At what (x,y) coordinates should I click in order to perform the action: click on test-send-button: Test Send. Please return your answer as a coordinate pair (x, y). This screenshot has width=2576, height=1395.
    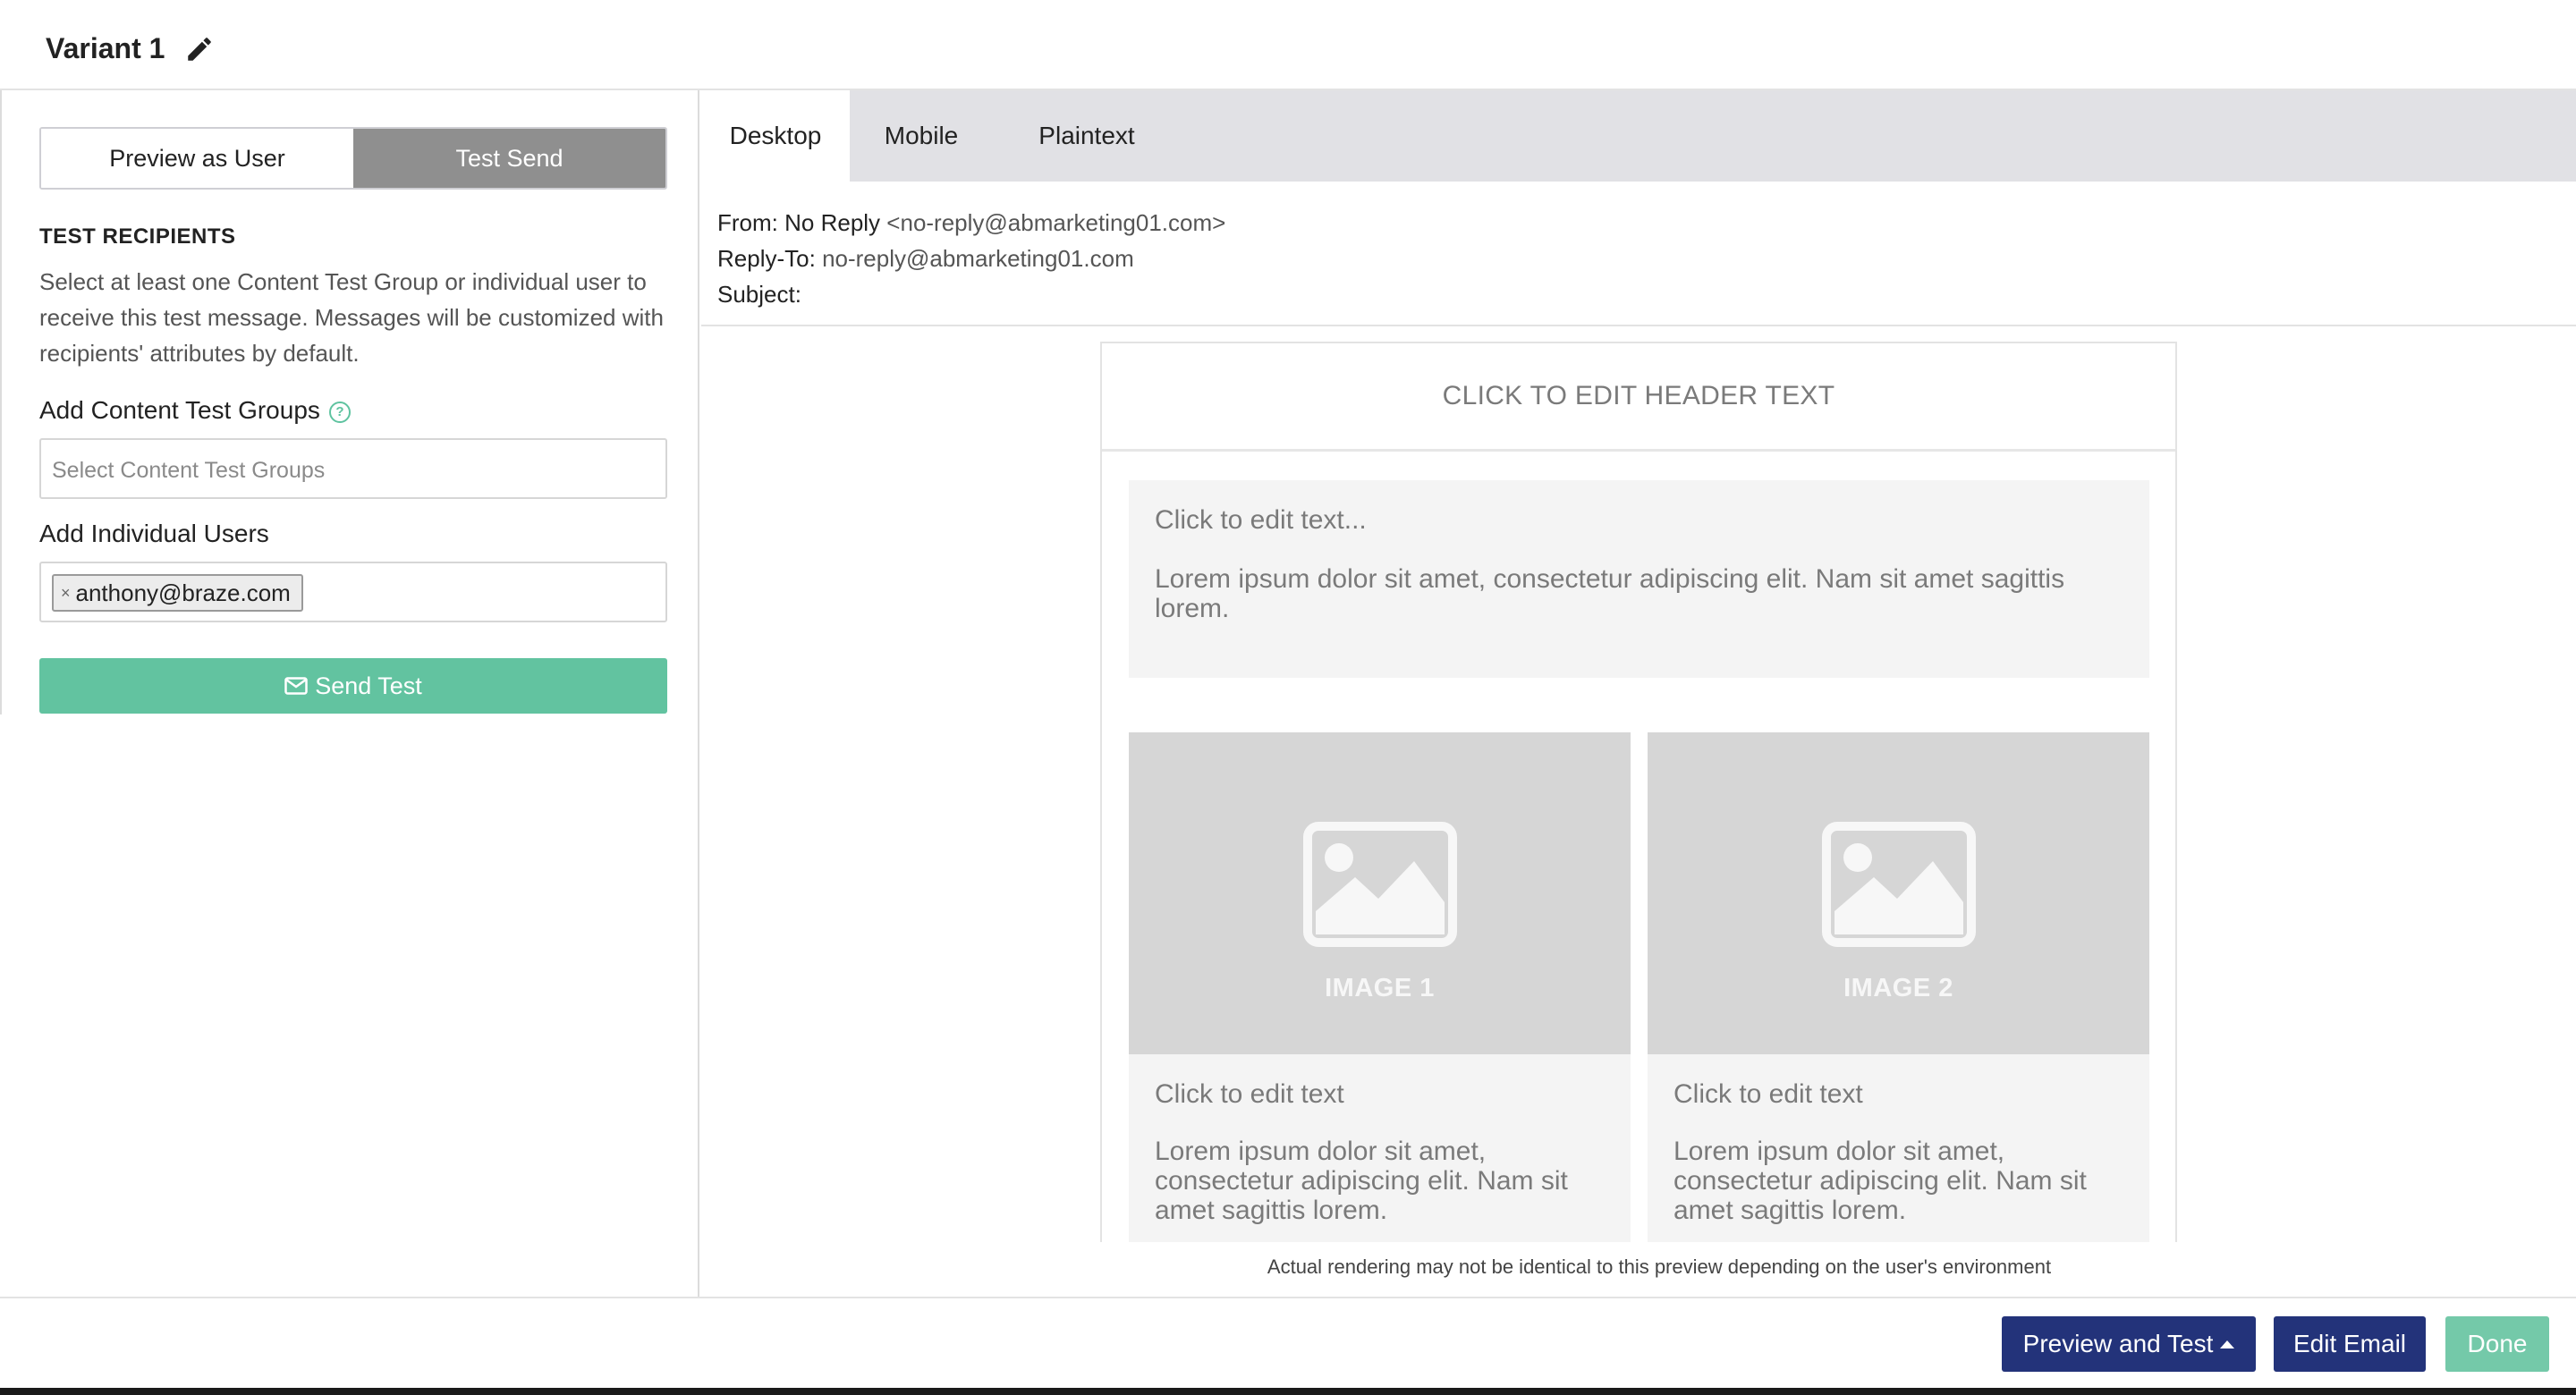
    Looking at the image, I should click on (509, 158).